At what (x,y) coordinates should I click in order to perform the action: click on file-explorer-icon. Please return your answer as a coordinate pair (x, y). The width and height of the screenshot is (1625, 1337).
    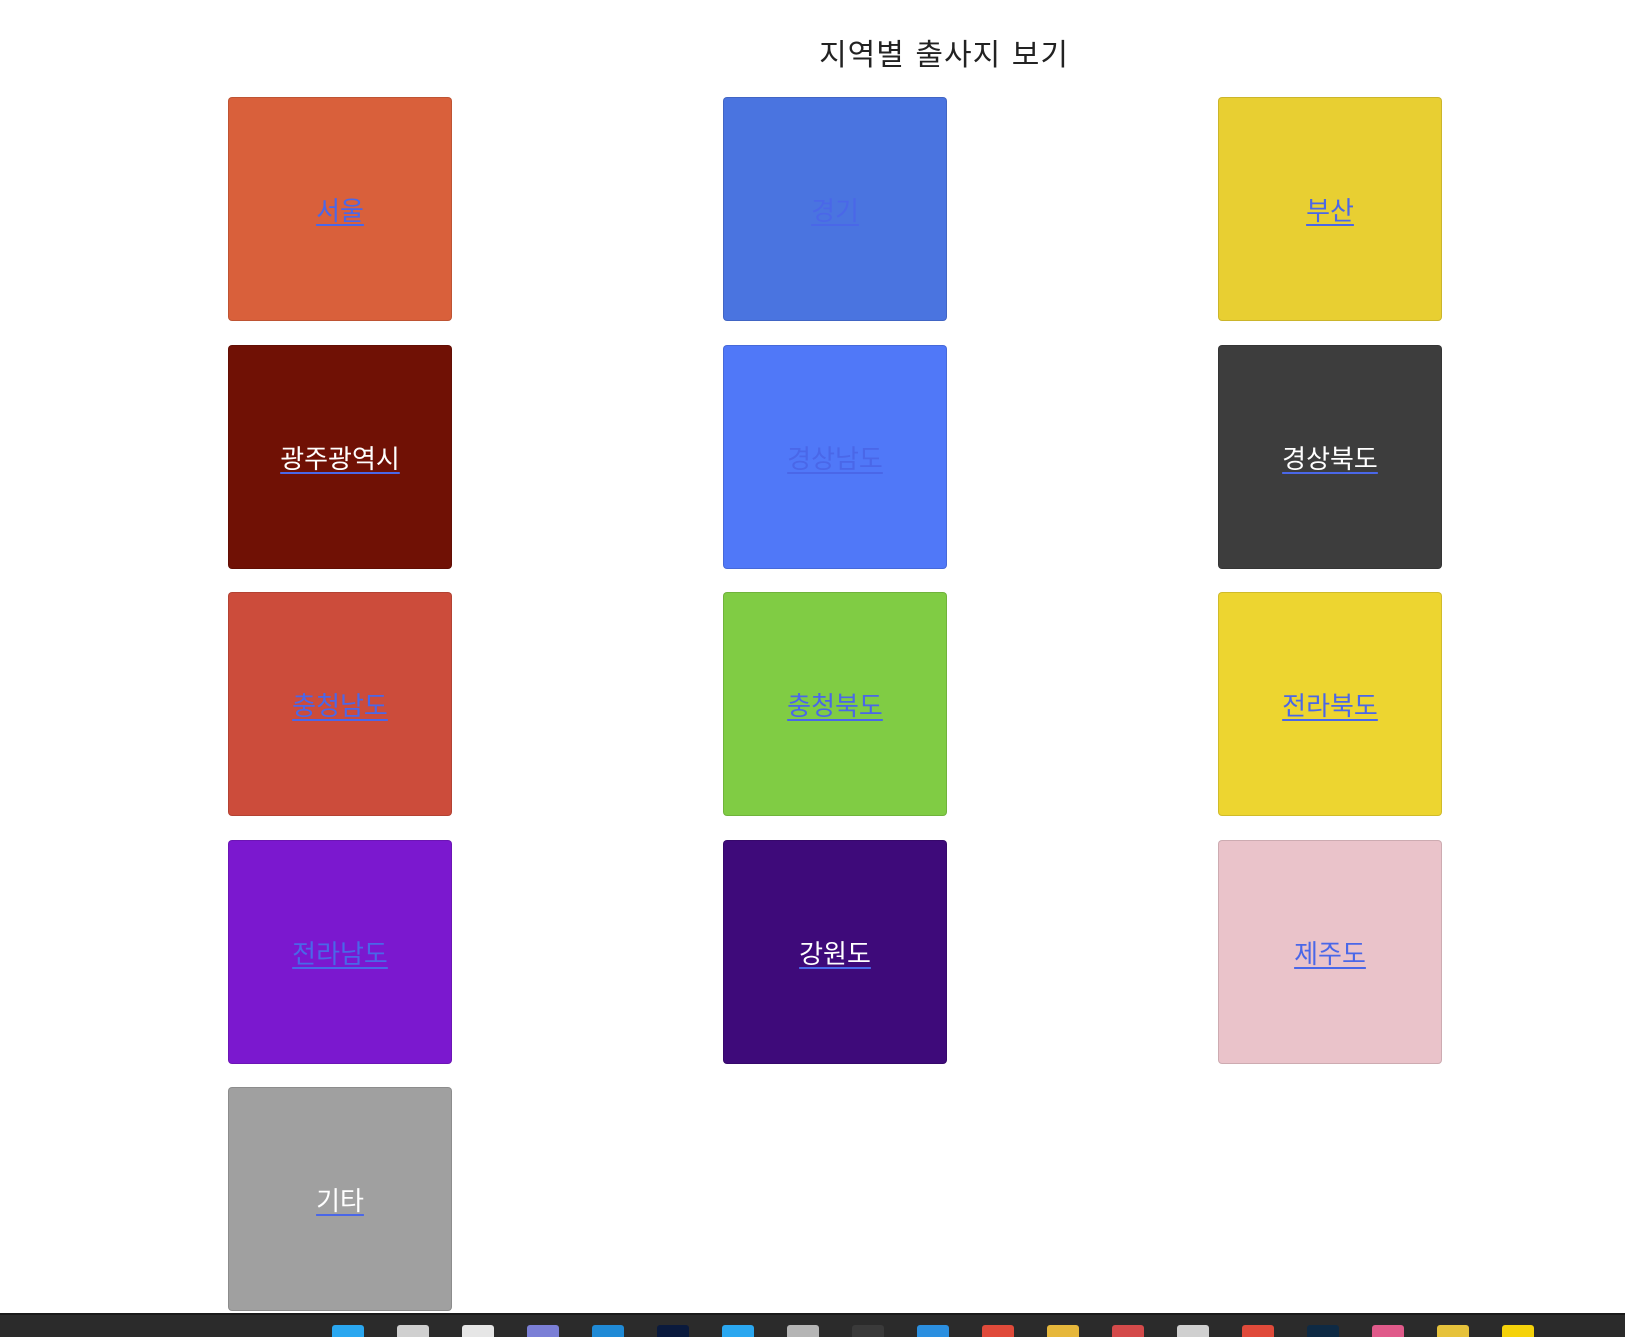
    Looking at the image, I should click on (1063, 1331).